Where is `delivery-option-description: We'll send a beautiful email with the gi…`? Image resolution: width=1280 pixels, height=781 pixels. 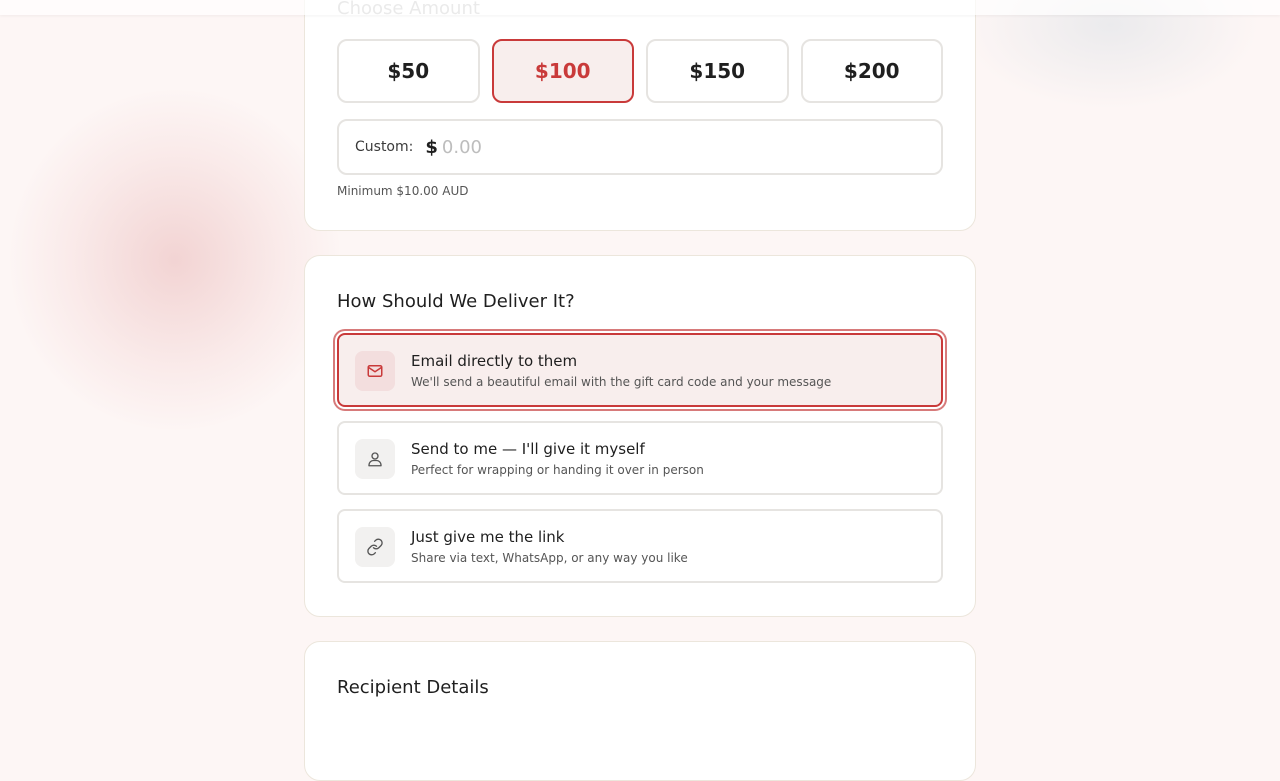
delivery-option-description: We'll send a beautiful email with the gi… is located at coordinates (621, 382).